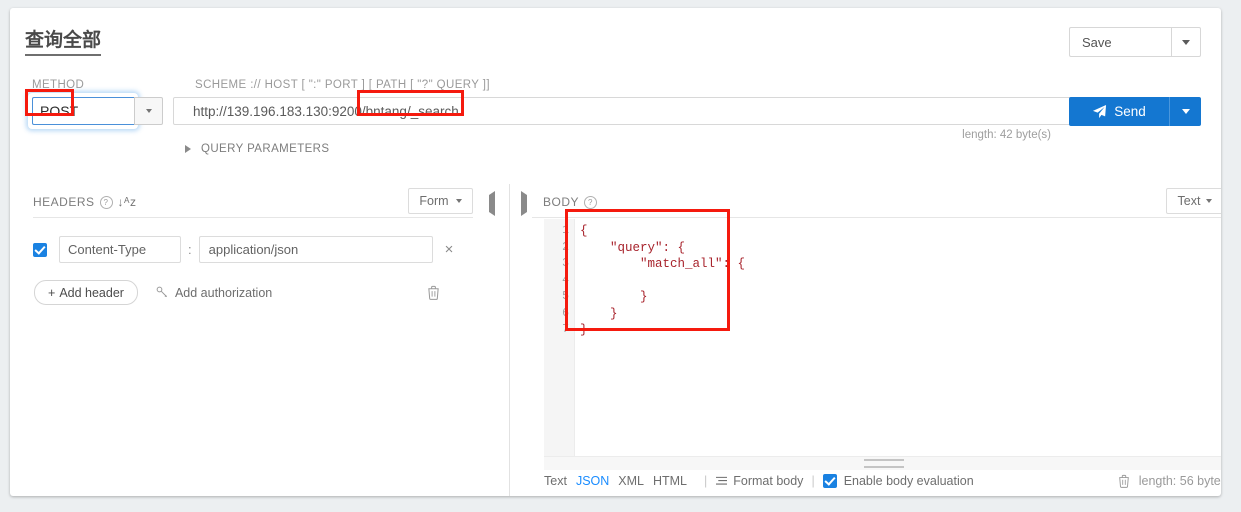  I want to click on code-line: {, so click(584, 231).